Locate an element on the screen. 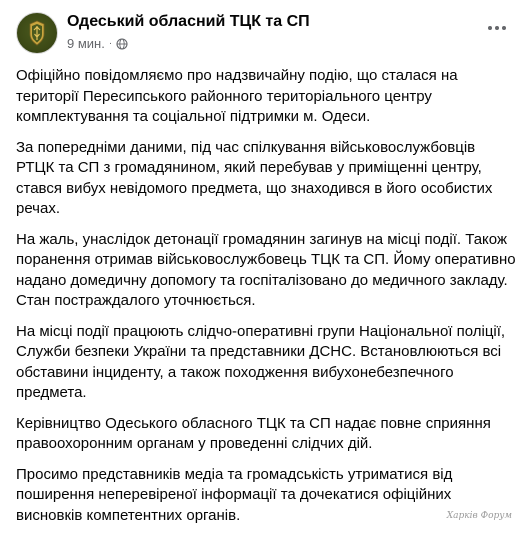 The width and height of the screenshot is (526, 536). emblem-icon is located at coordinates (37, 33).